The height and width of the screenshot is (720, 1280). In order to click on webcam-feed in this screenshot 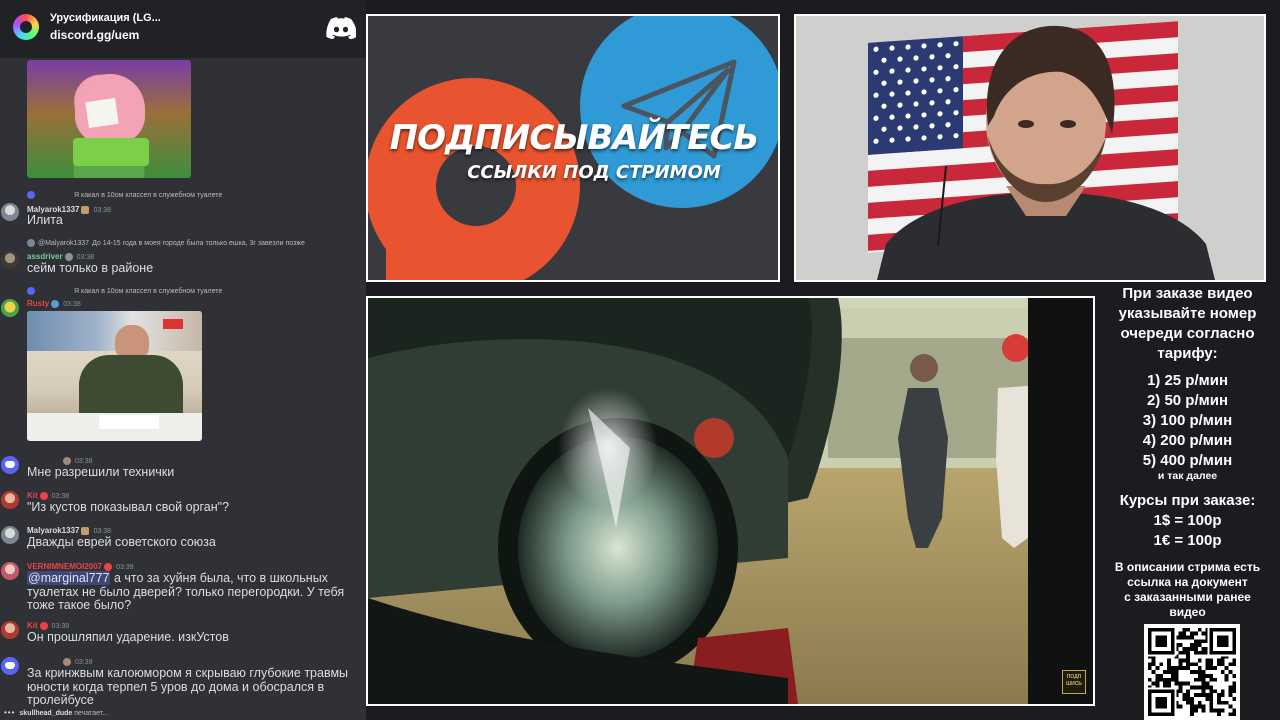, I will do `click(1030, 148)`.